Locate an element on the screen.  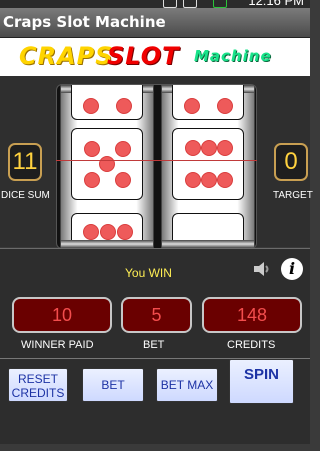
reset-credits-button: RESET CREDITS is located at coordinates (38, 385).